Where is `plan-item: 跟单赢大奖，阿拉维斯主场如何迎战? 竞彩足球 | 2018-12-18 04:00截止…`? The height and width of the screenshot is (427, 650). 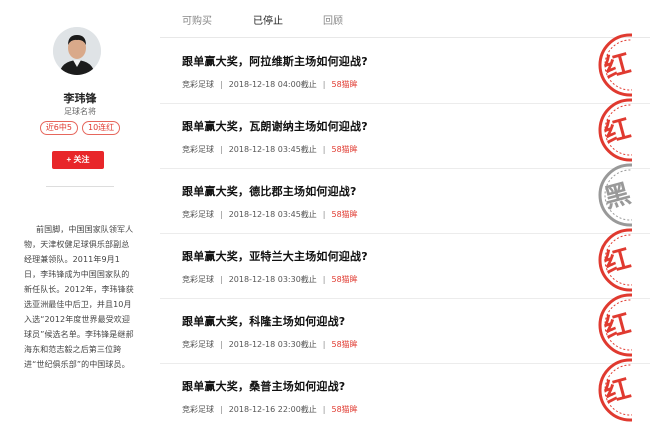
plan-item: 跟单赢大奖，阿拉维斯主场如何迎战? 竞彩足球 | 2018-12-18 04:00截止… is located at coordinates (405, 68).